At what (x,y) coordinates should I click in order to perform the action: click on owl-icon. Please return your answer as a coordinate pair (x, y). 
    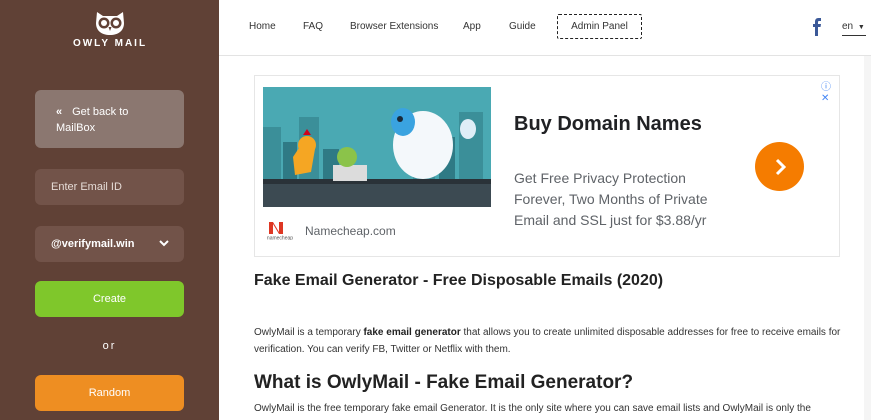
    Looking at the image, I should click on (110, 23).